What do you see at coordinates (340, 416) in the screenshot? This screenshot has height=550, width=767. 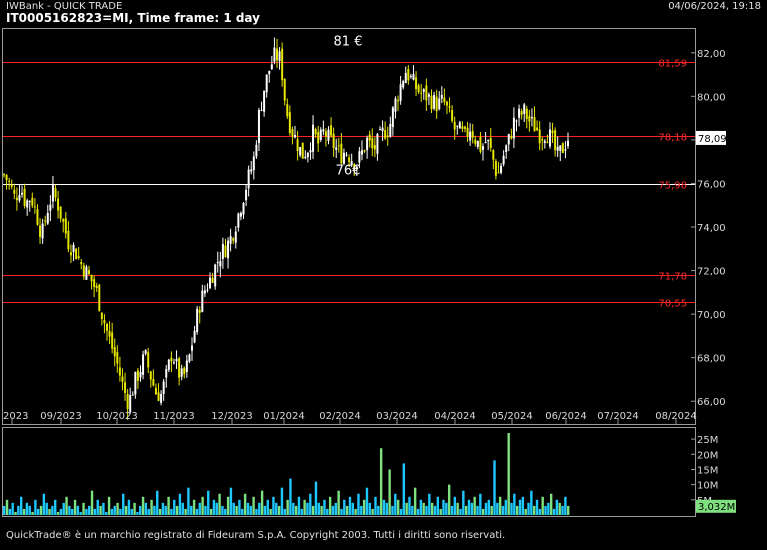 I see `date-tick-label: 02/2024` at bounding box center [340, 416].